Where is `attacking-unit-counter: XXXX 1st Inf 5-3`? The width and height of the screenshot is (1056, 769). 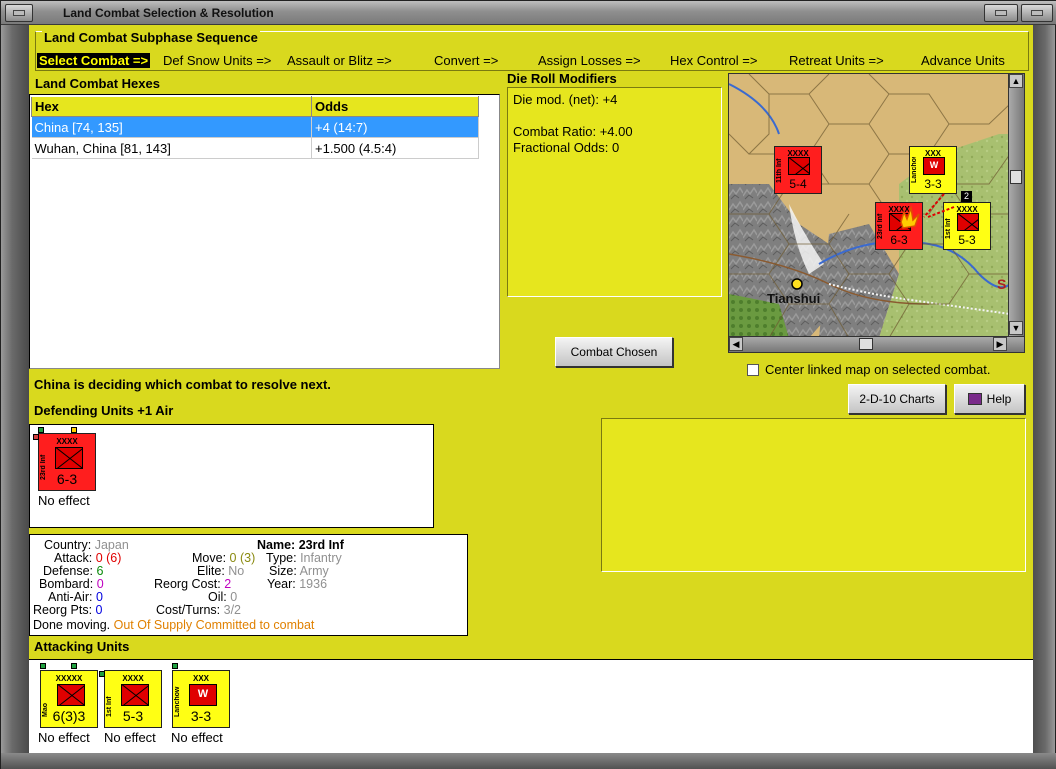
attacking-unit-counter: XXXX 1st Inf 5-3 is located at coordinates (133, 699).